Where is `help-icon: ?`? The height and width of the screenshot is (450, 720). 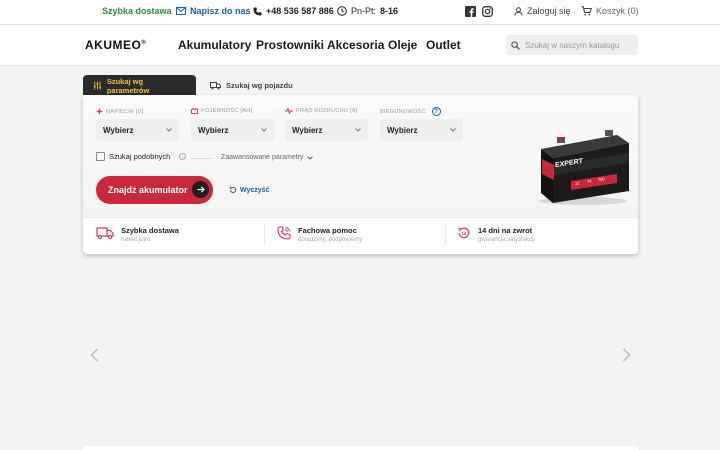
help-icon: ? is located at coordinates (436, 111).